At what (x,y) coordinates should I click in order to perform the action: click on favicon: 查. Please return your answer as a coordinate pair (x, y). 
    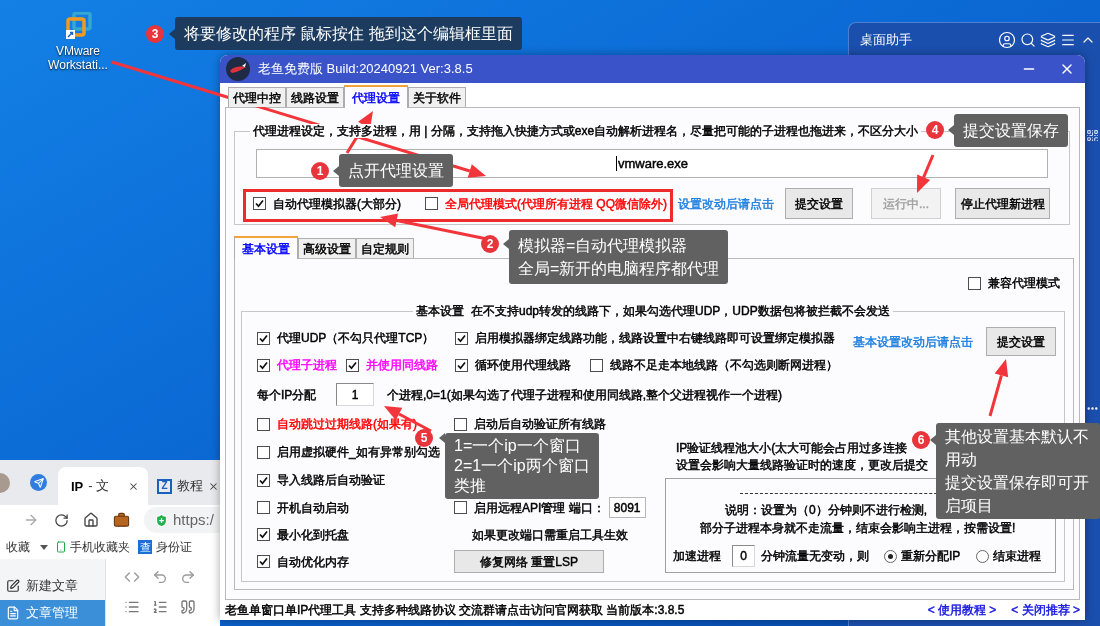
    Looking at the image, I should click on (145, 547).